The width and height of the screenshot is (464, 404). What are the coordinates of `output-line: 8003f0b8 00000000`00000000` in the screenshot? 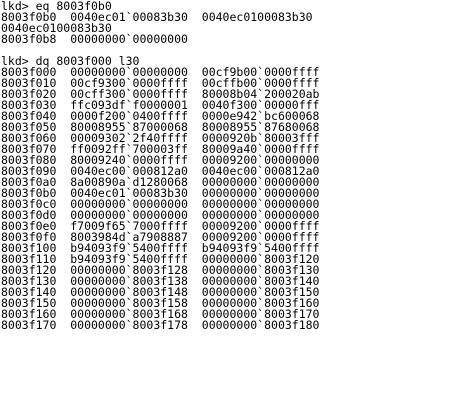 It's located at (94, 39).